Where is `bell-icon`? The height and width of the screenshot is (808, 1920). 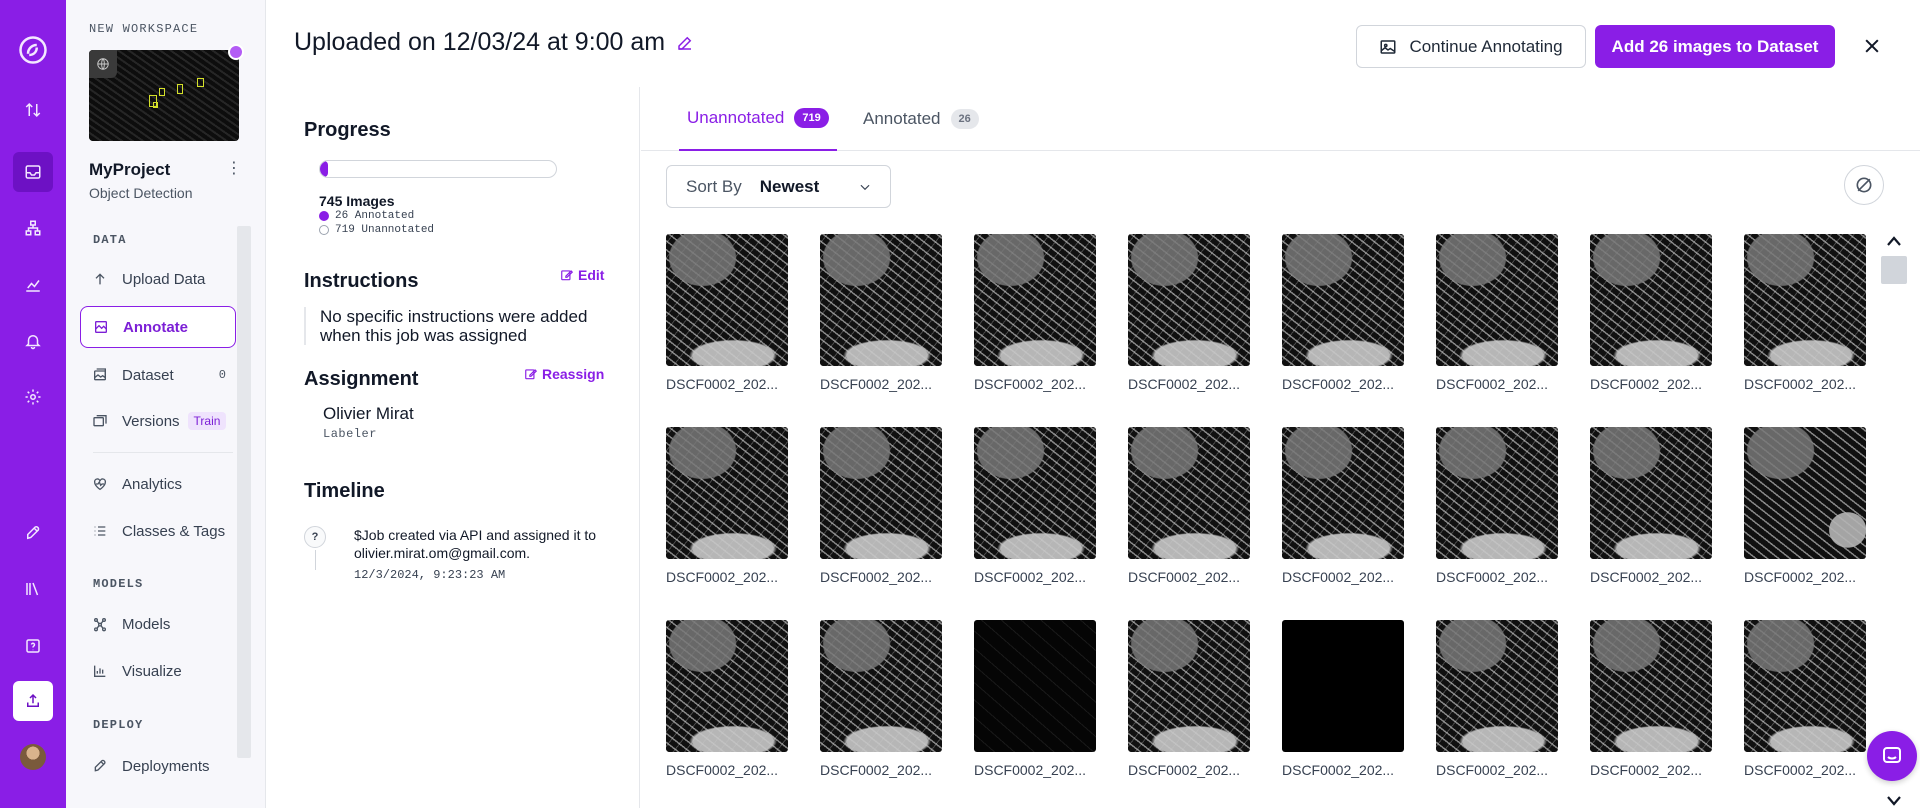
bell-icon is located at coordinates (33, 341).